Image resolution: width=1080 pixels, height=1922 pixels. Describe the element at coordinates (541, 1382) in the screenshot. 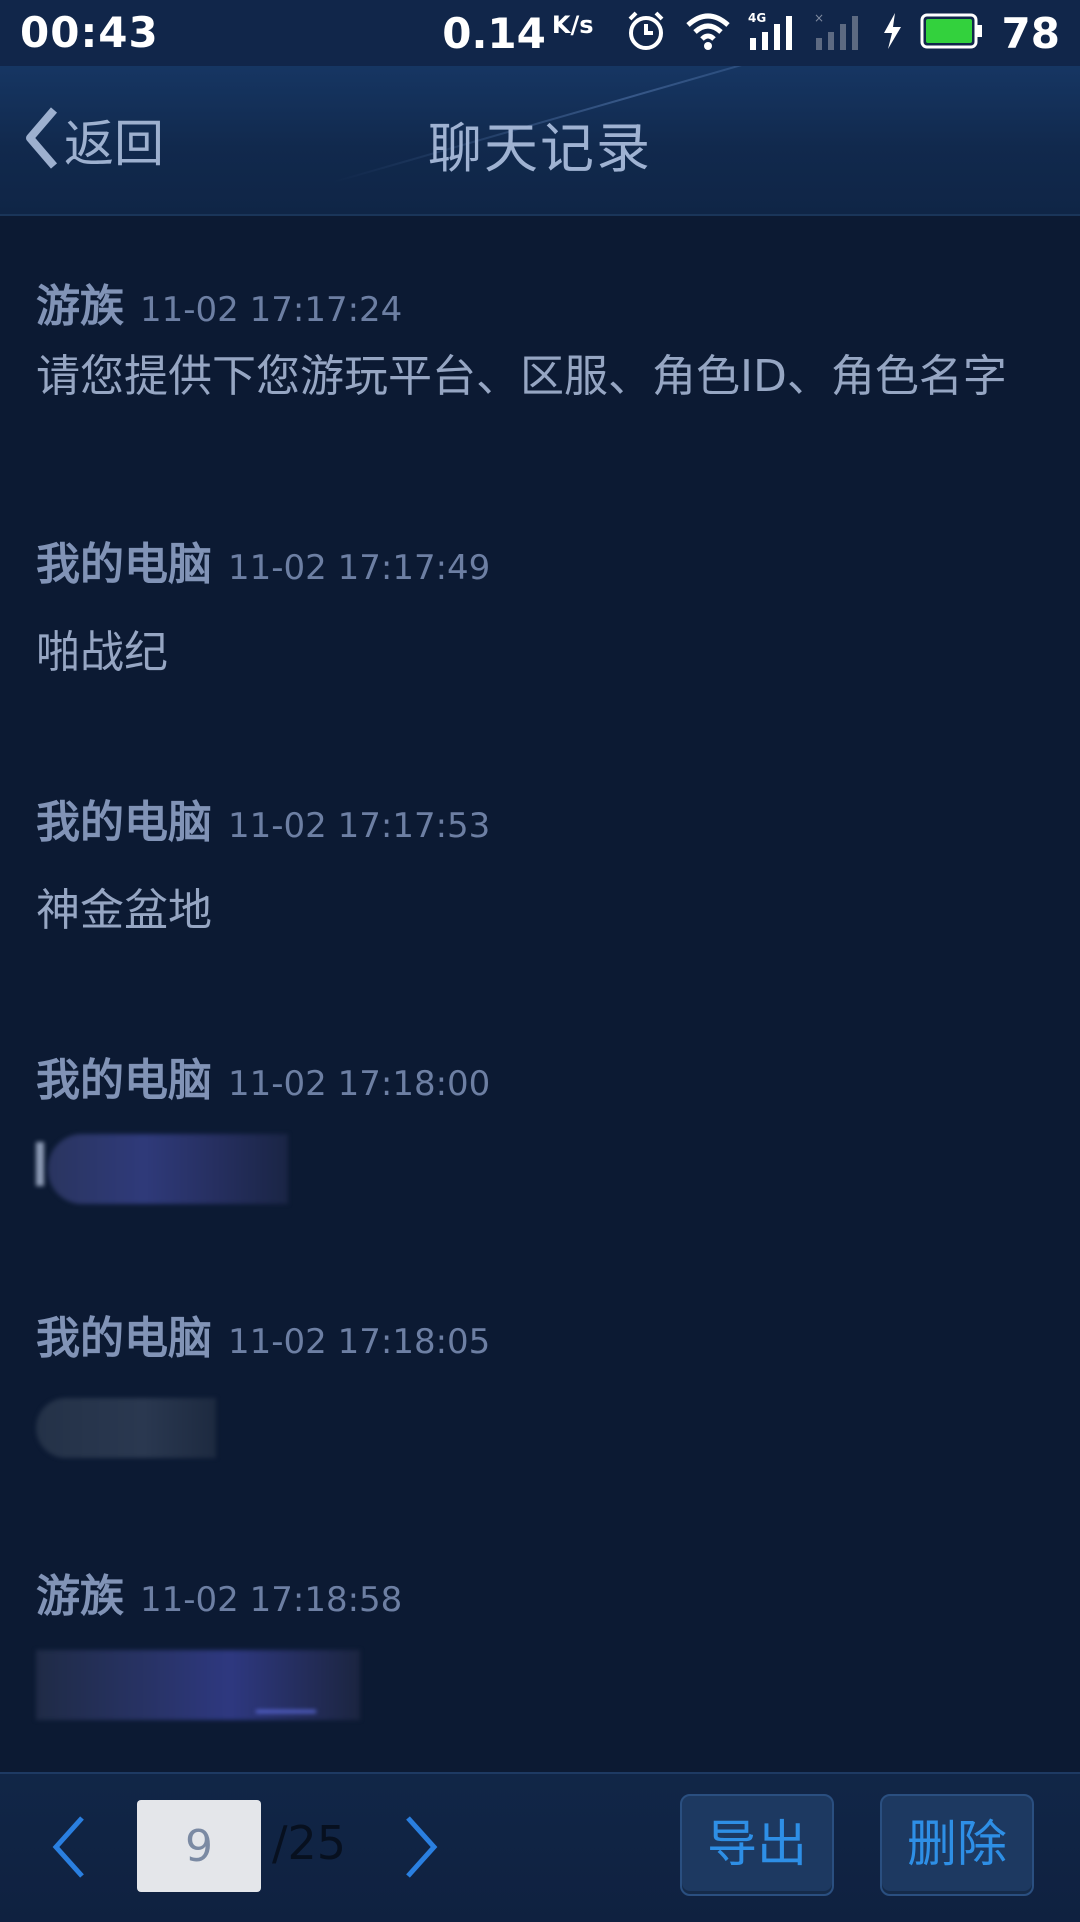

I see `message-item: 我的电脑 11-02 17:18:05` at that location.